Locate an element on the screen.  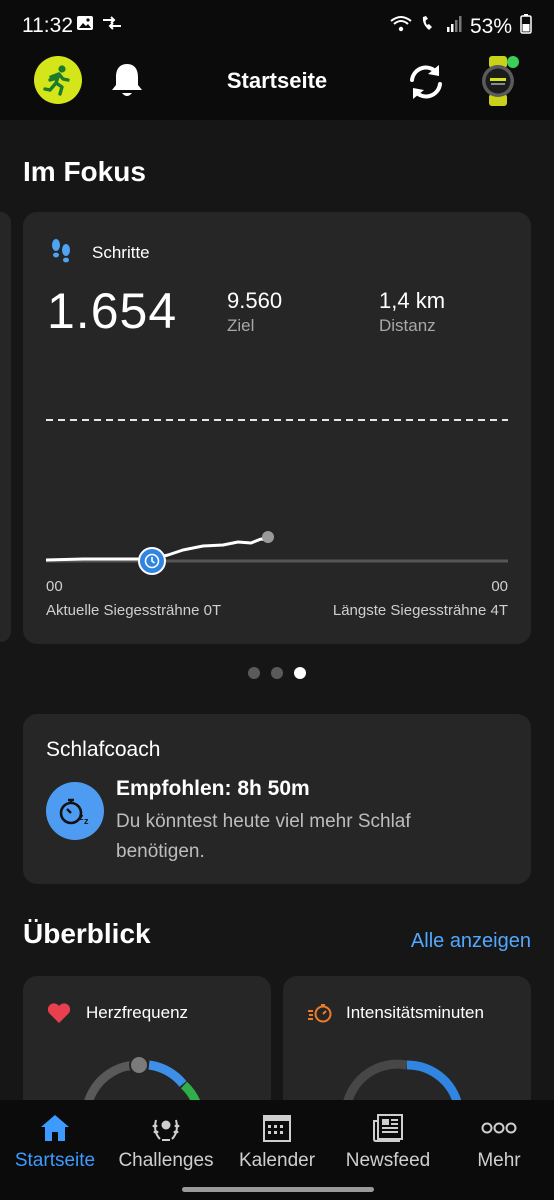
nav-kalender: Kalender is located at coordinates (277, 1142).